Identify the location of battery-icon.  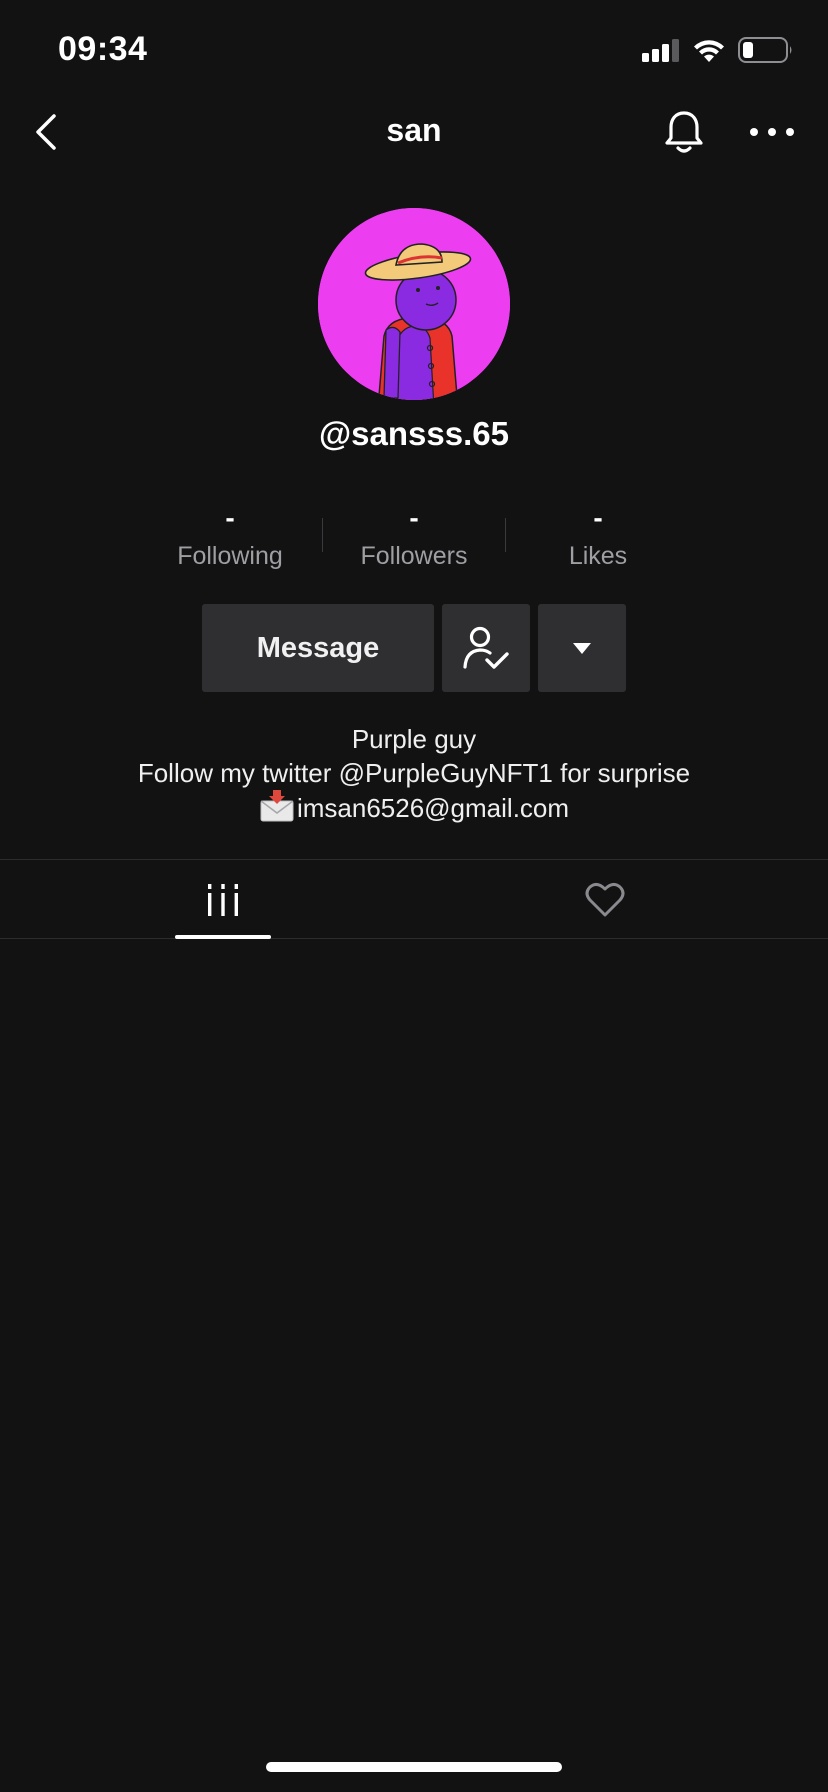
(765, 50).